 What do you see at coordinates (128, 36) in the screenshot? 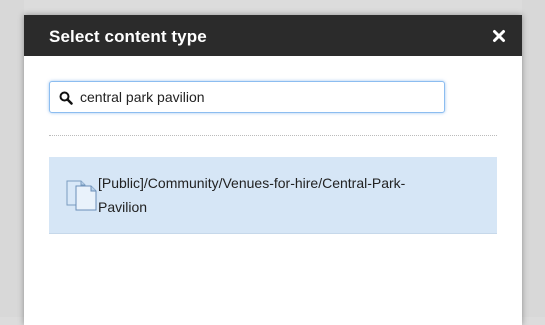
I see `dialog-title: Select content type` at bounding box center [128, 36].